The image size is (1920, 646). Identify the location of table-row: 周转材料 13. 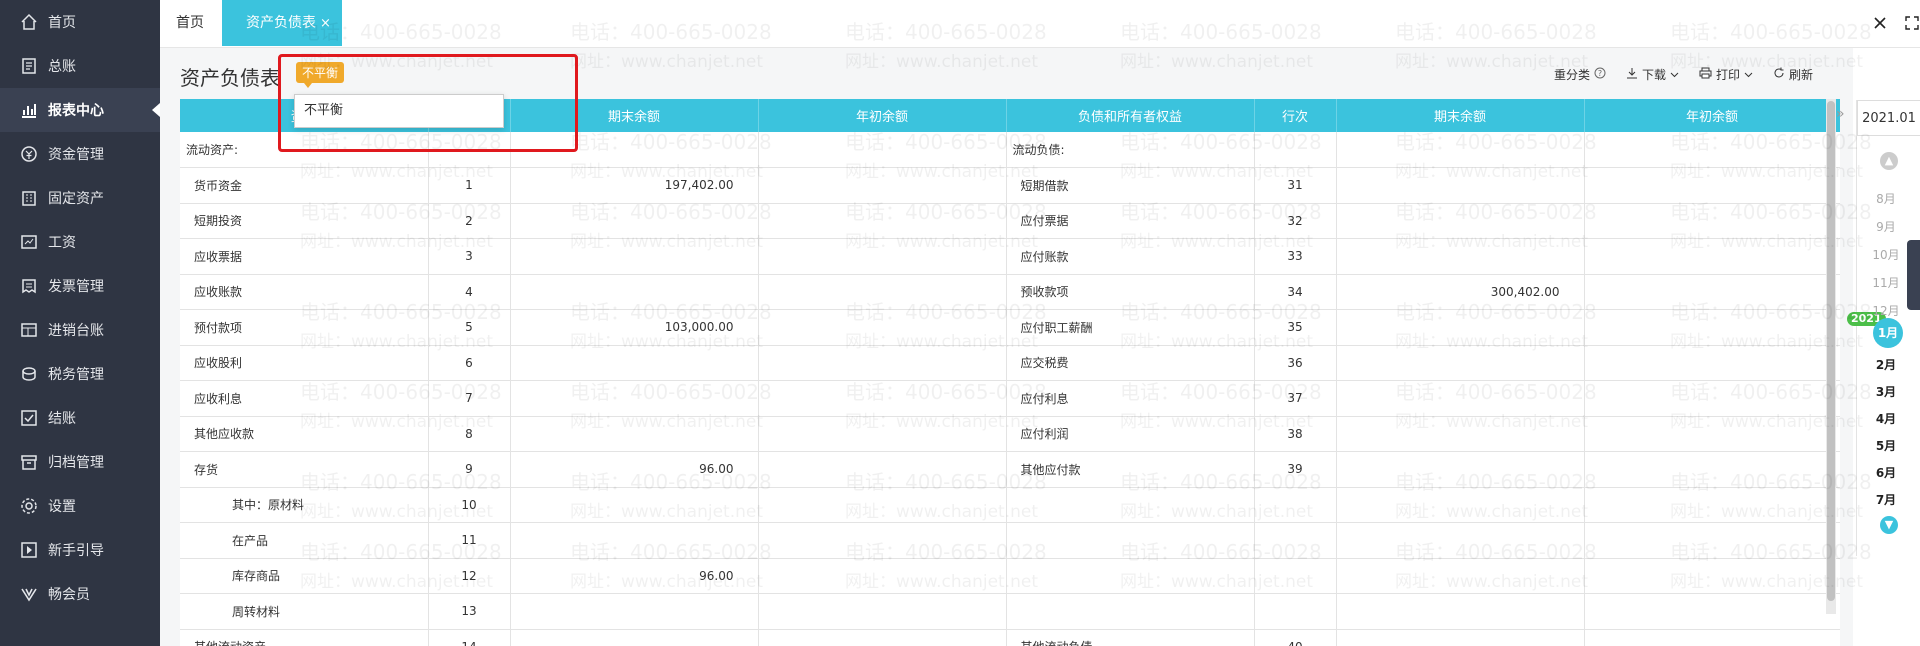
(1010, 611).